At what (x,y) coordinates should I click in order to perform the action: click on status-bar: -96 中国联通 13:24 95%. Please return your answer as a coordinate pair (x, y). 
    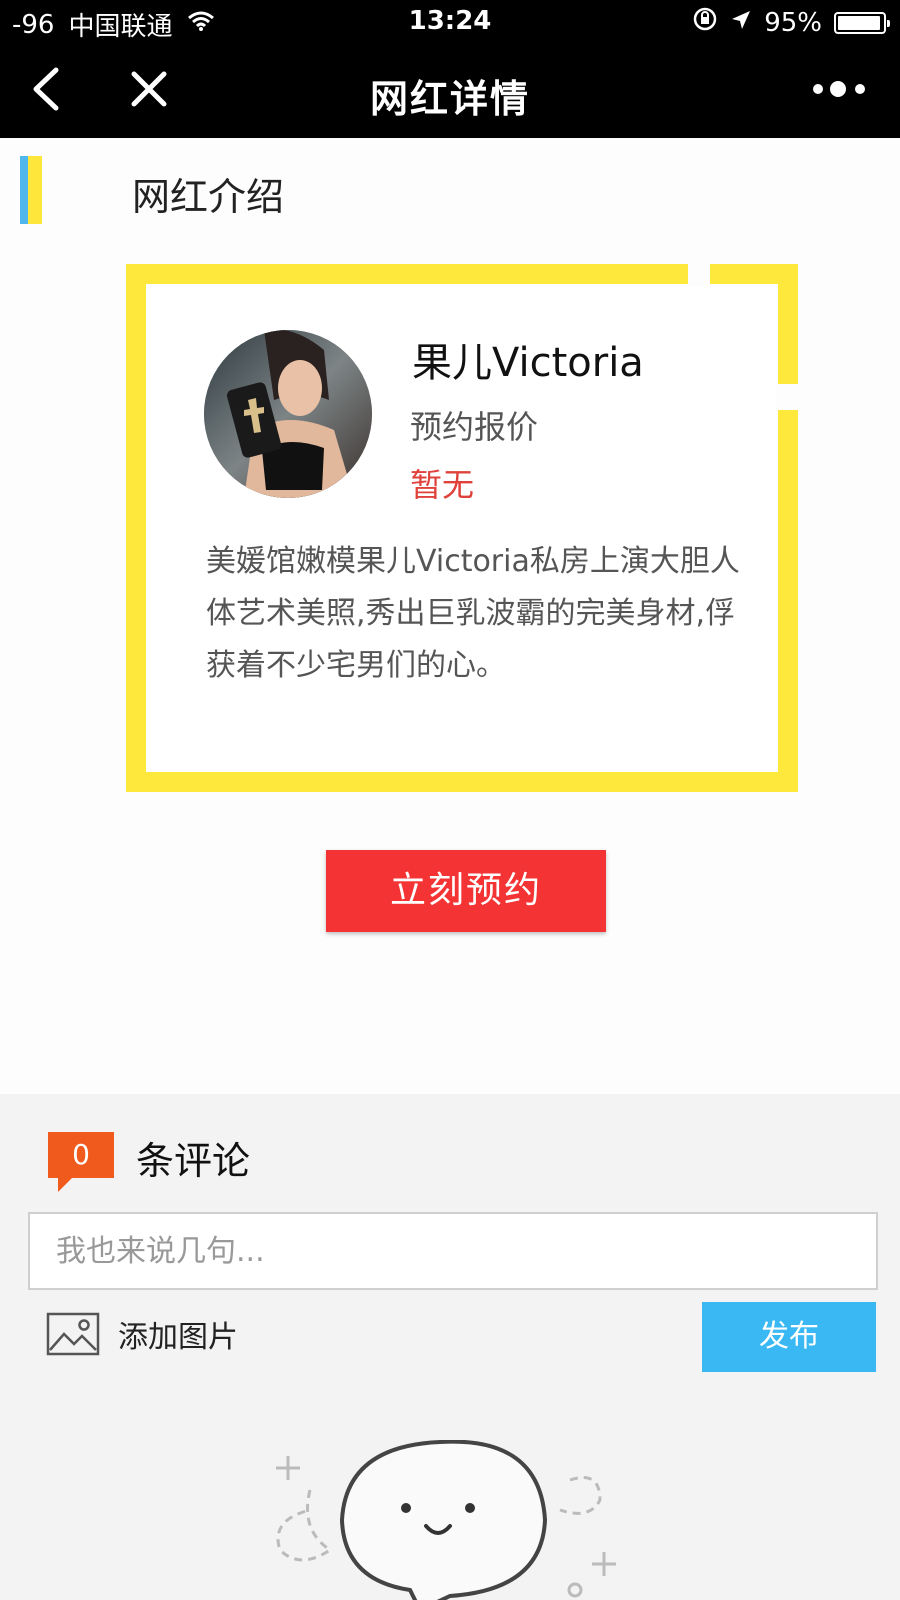
    Looking at the image, I should click on (450, 22).